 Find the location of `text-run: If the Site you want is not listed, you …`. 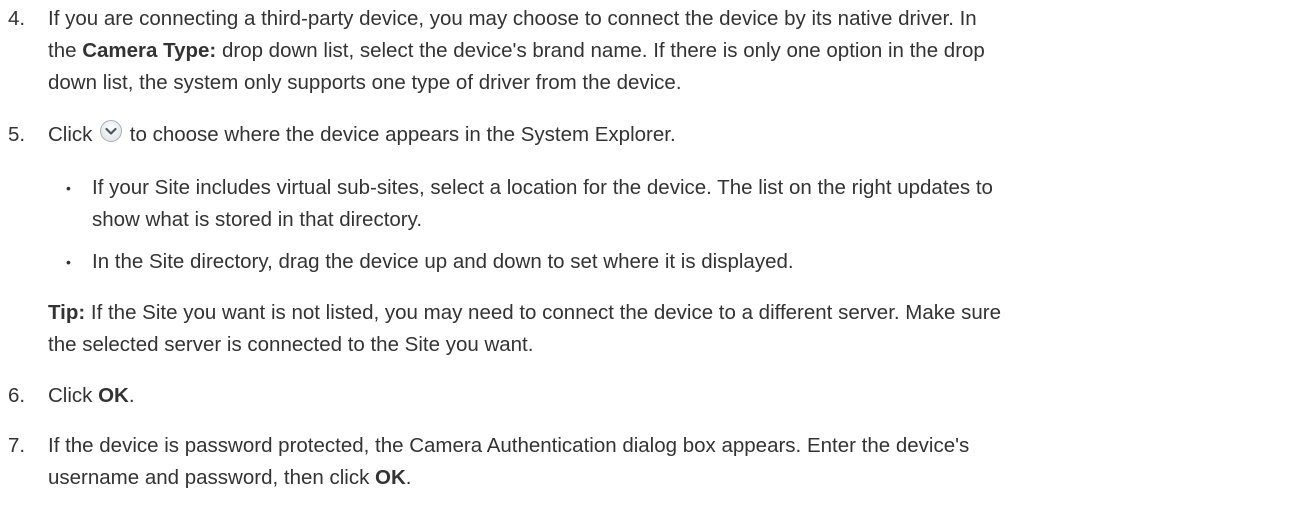

text-run: If the Site you want is not listed, you … is located at coordinates (543, 312).